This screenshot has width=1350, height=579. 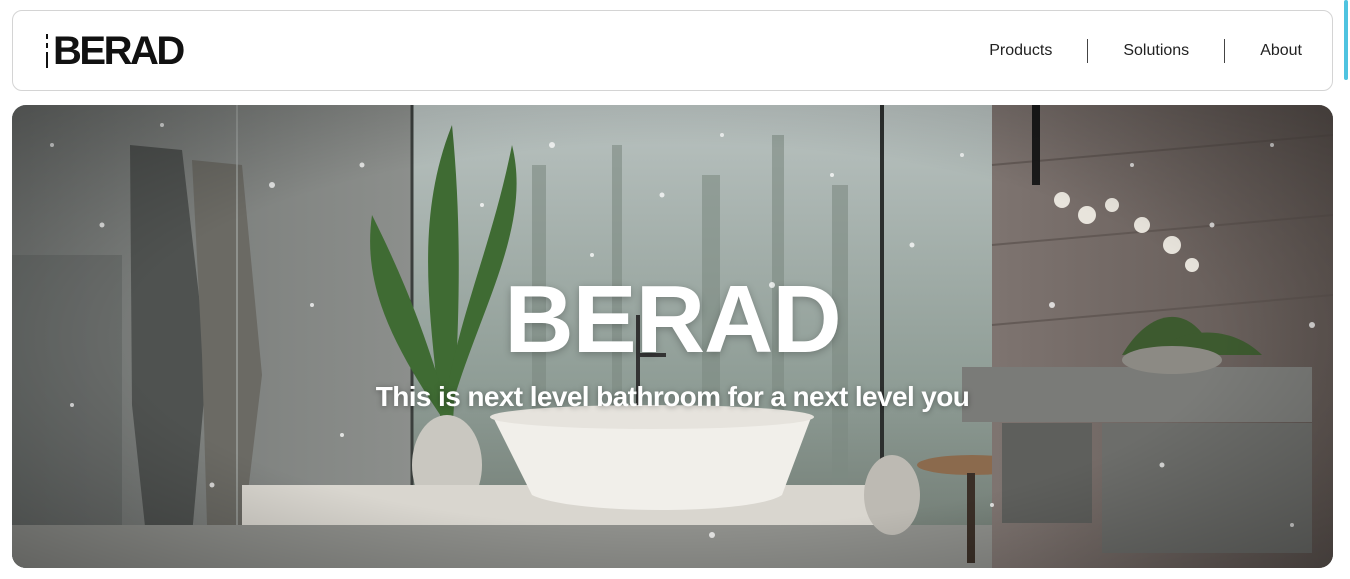 I want to click on nav-link-about: About, so click(x=1263, y=51).